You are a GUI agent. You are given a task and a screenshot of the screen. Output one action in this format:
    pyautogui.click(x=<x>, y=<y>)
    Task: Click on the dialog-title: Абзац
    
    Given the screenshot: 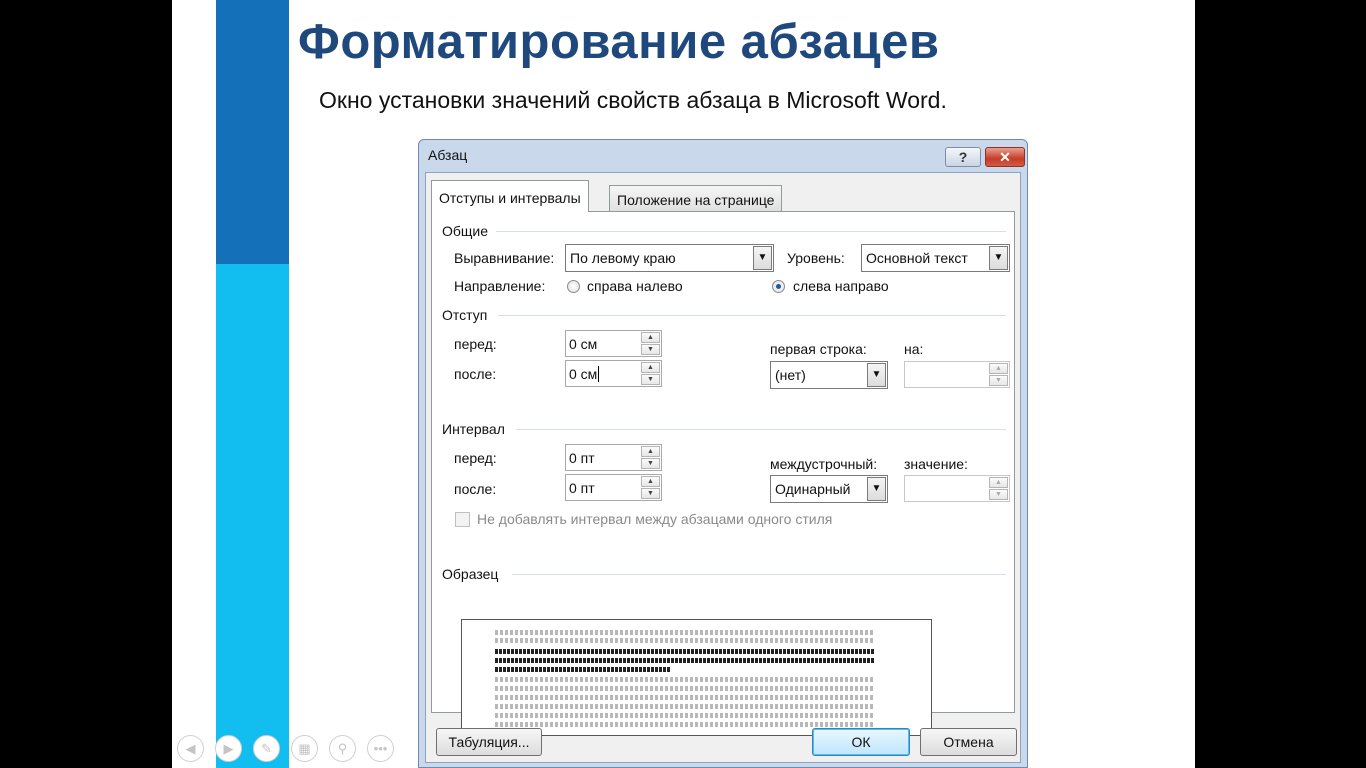 What is the action you would take?
    pyautogui.click(x=448, y=155)
    